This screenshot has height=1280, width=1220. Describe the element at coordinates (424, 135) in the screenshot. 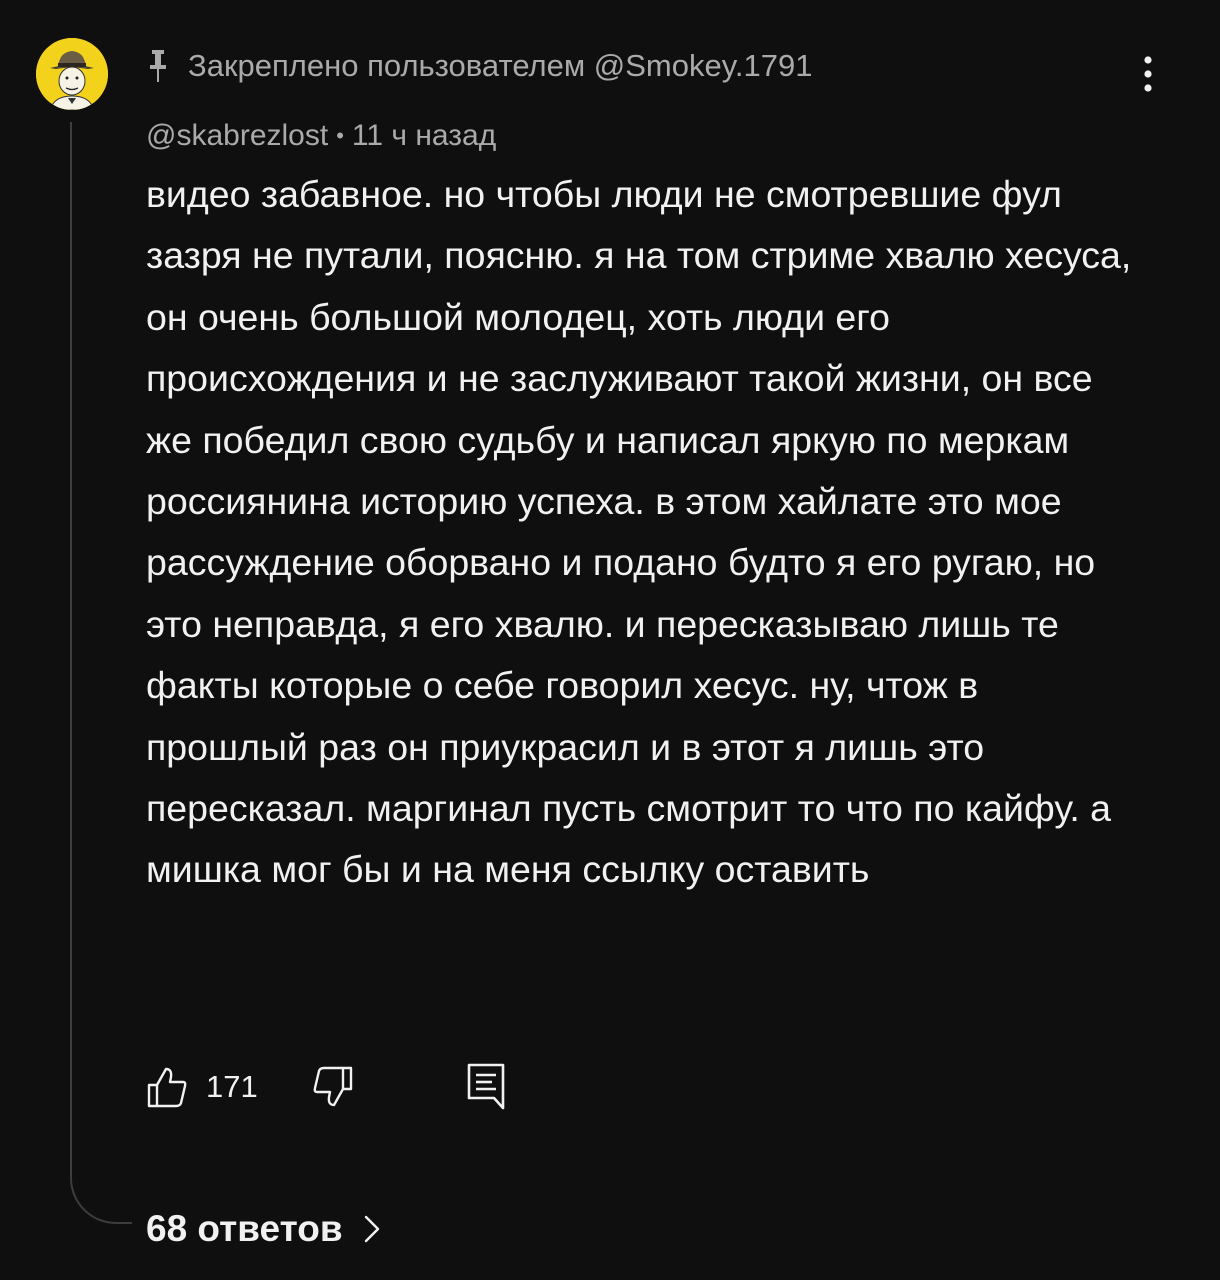

I see `comment-time: 11 ч назад` at that location.